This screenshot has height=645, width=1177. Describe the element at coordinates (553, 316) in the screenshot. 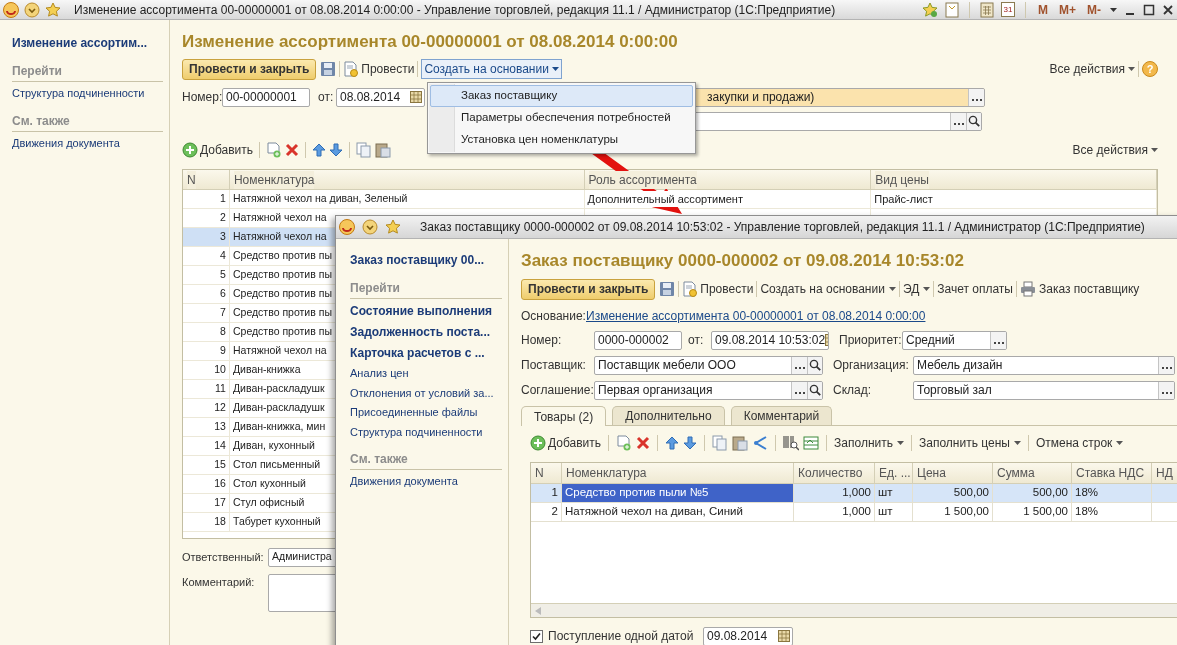

I see `field-label: Основание:` at that location.